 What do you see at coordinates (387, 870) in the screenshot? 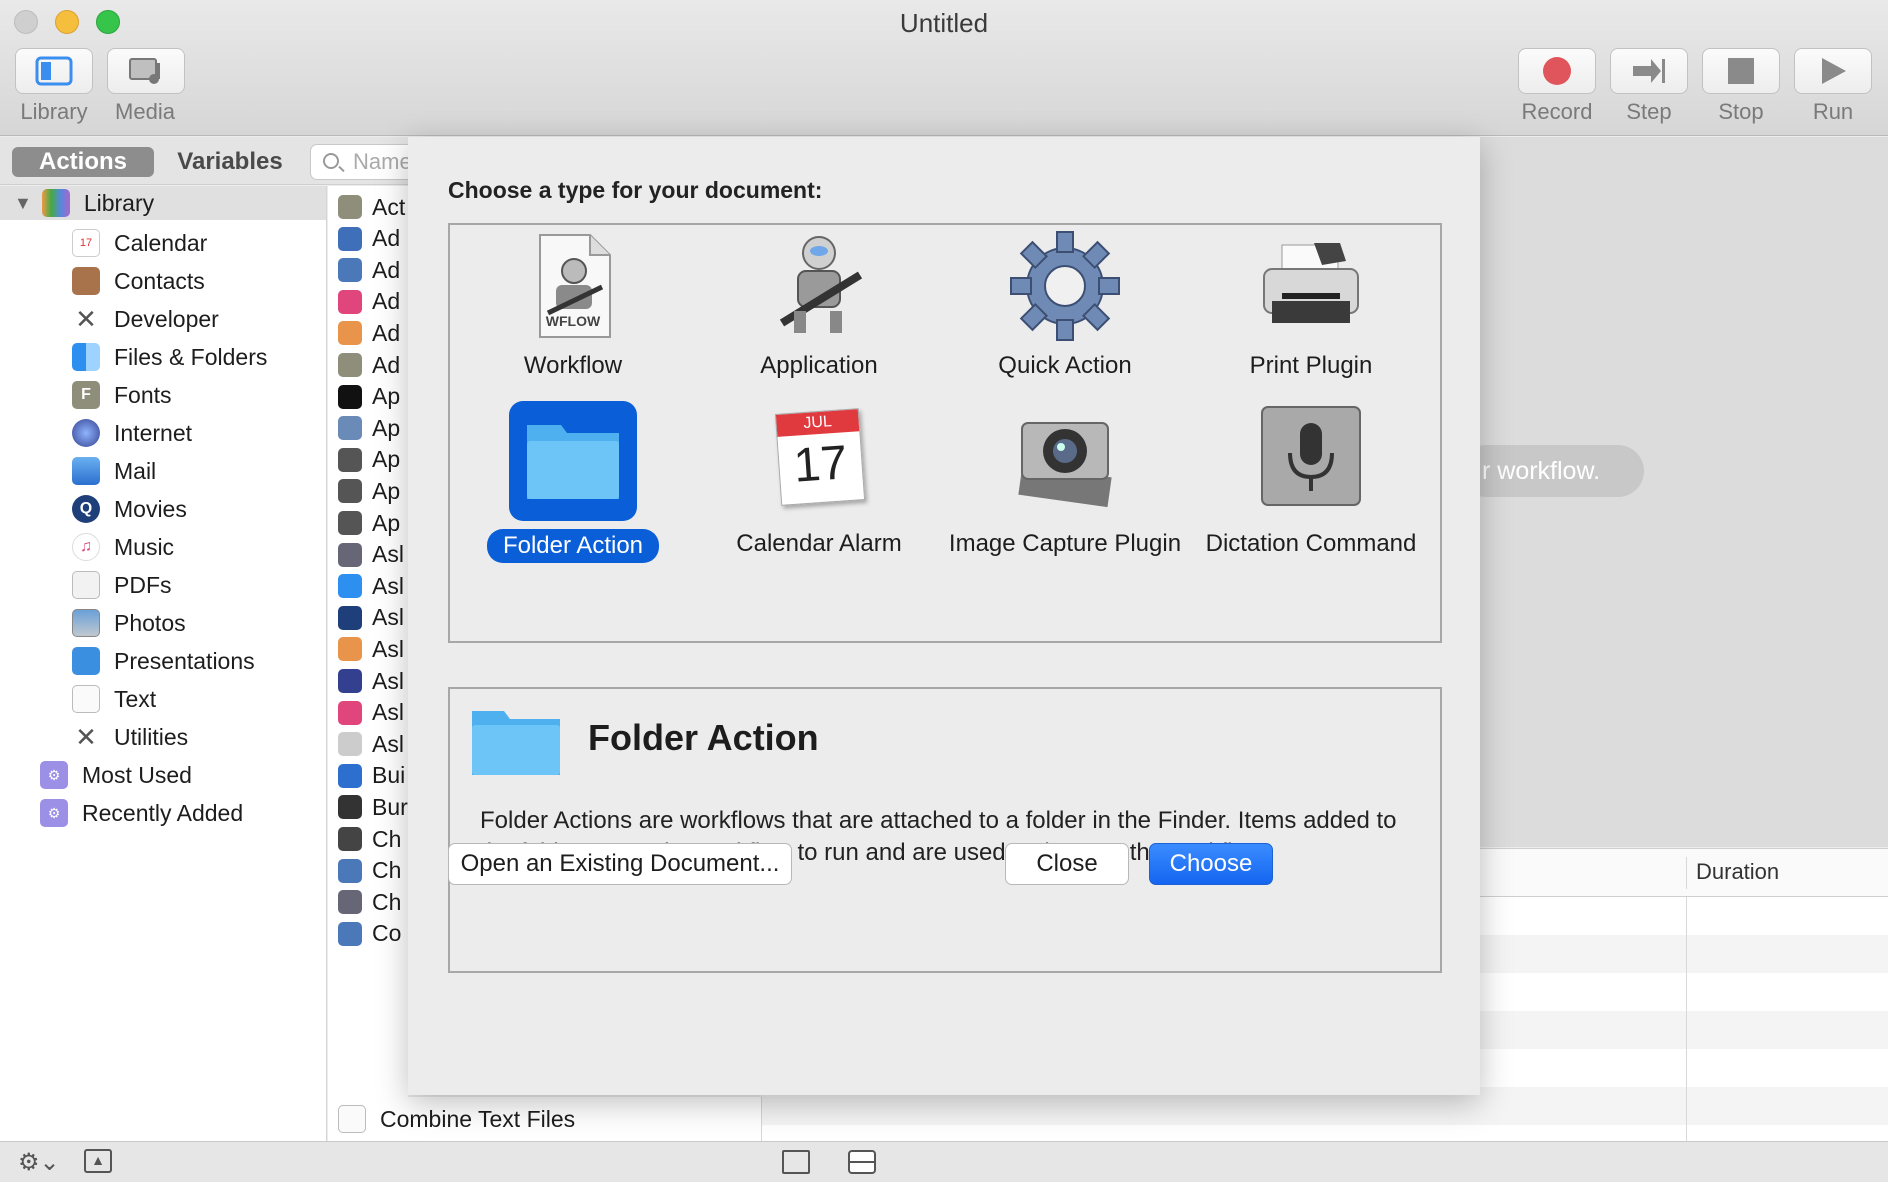
I see `action-label: Ch` at bounding box center [387, 870].